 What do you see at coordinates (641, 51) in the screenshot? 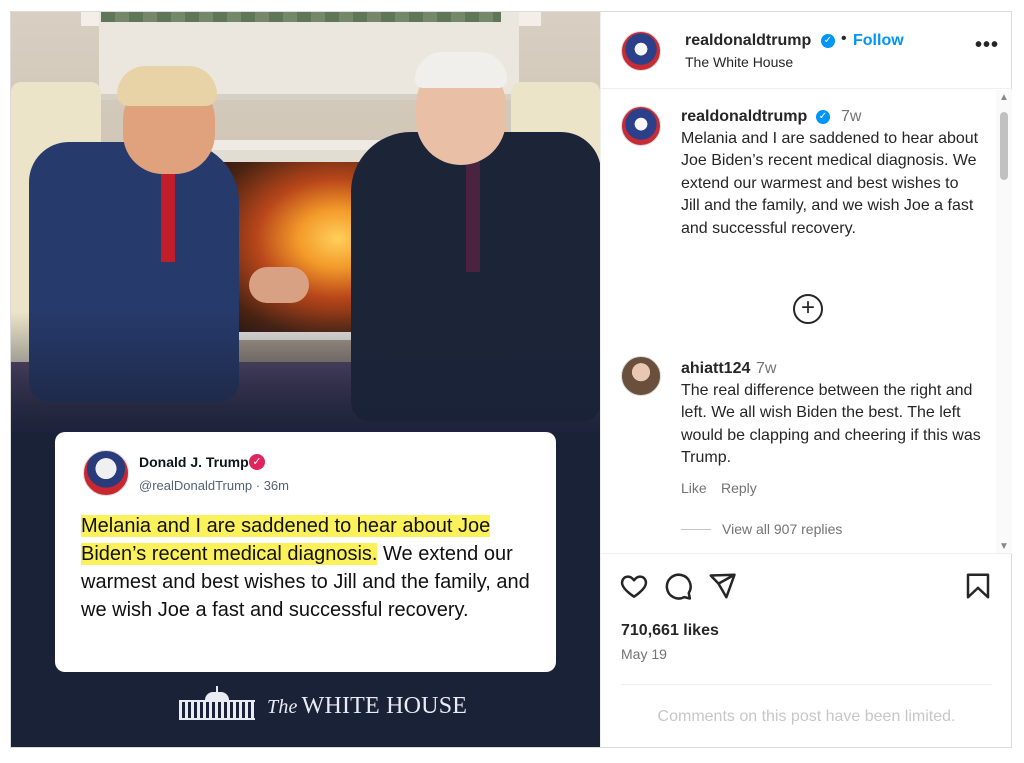
I see `author-avatar` at bounding box center [641, 51].